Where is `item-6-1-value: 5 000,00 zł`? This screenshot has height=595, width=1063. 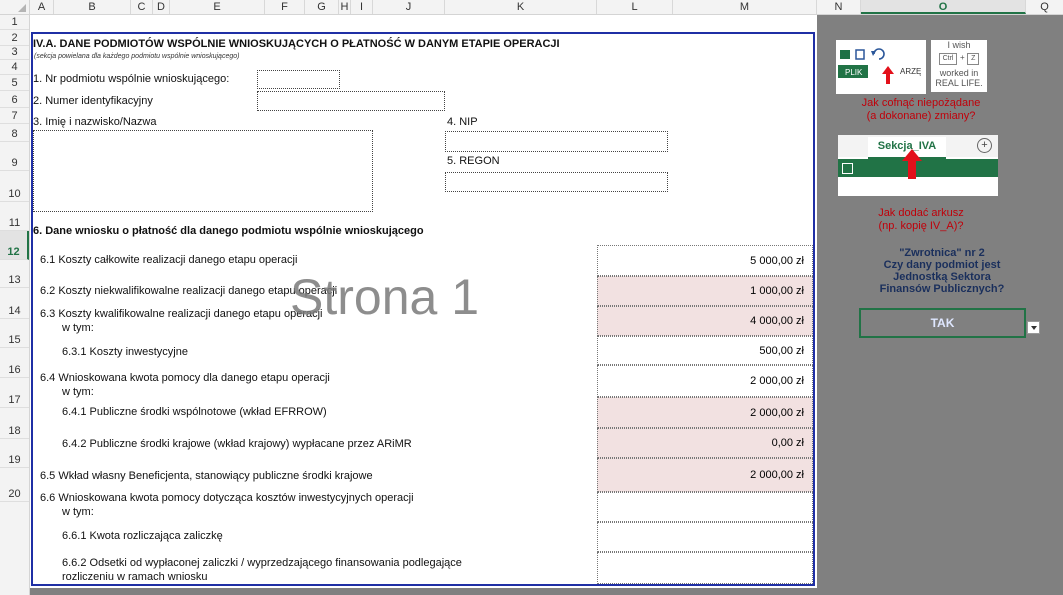 item-6-1-value: 5 000,00 zł is located at coordinates (705, 260).